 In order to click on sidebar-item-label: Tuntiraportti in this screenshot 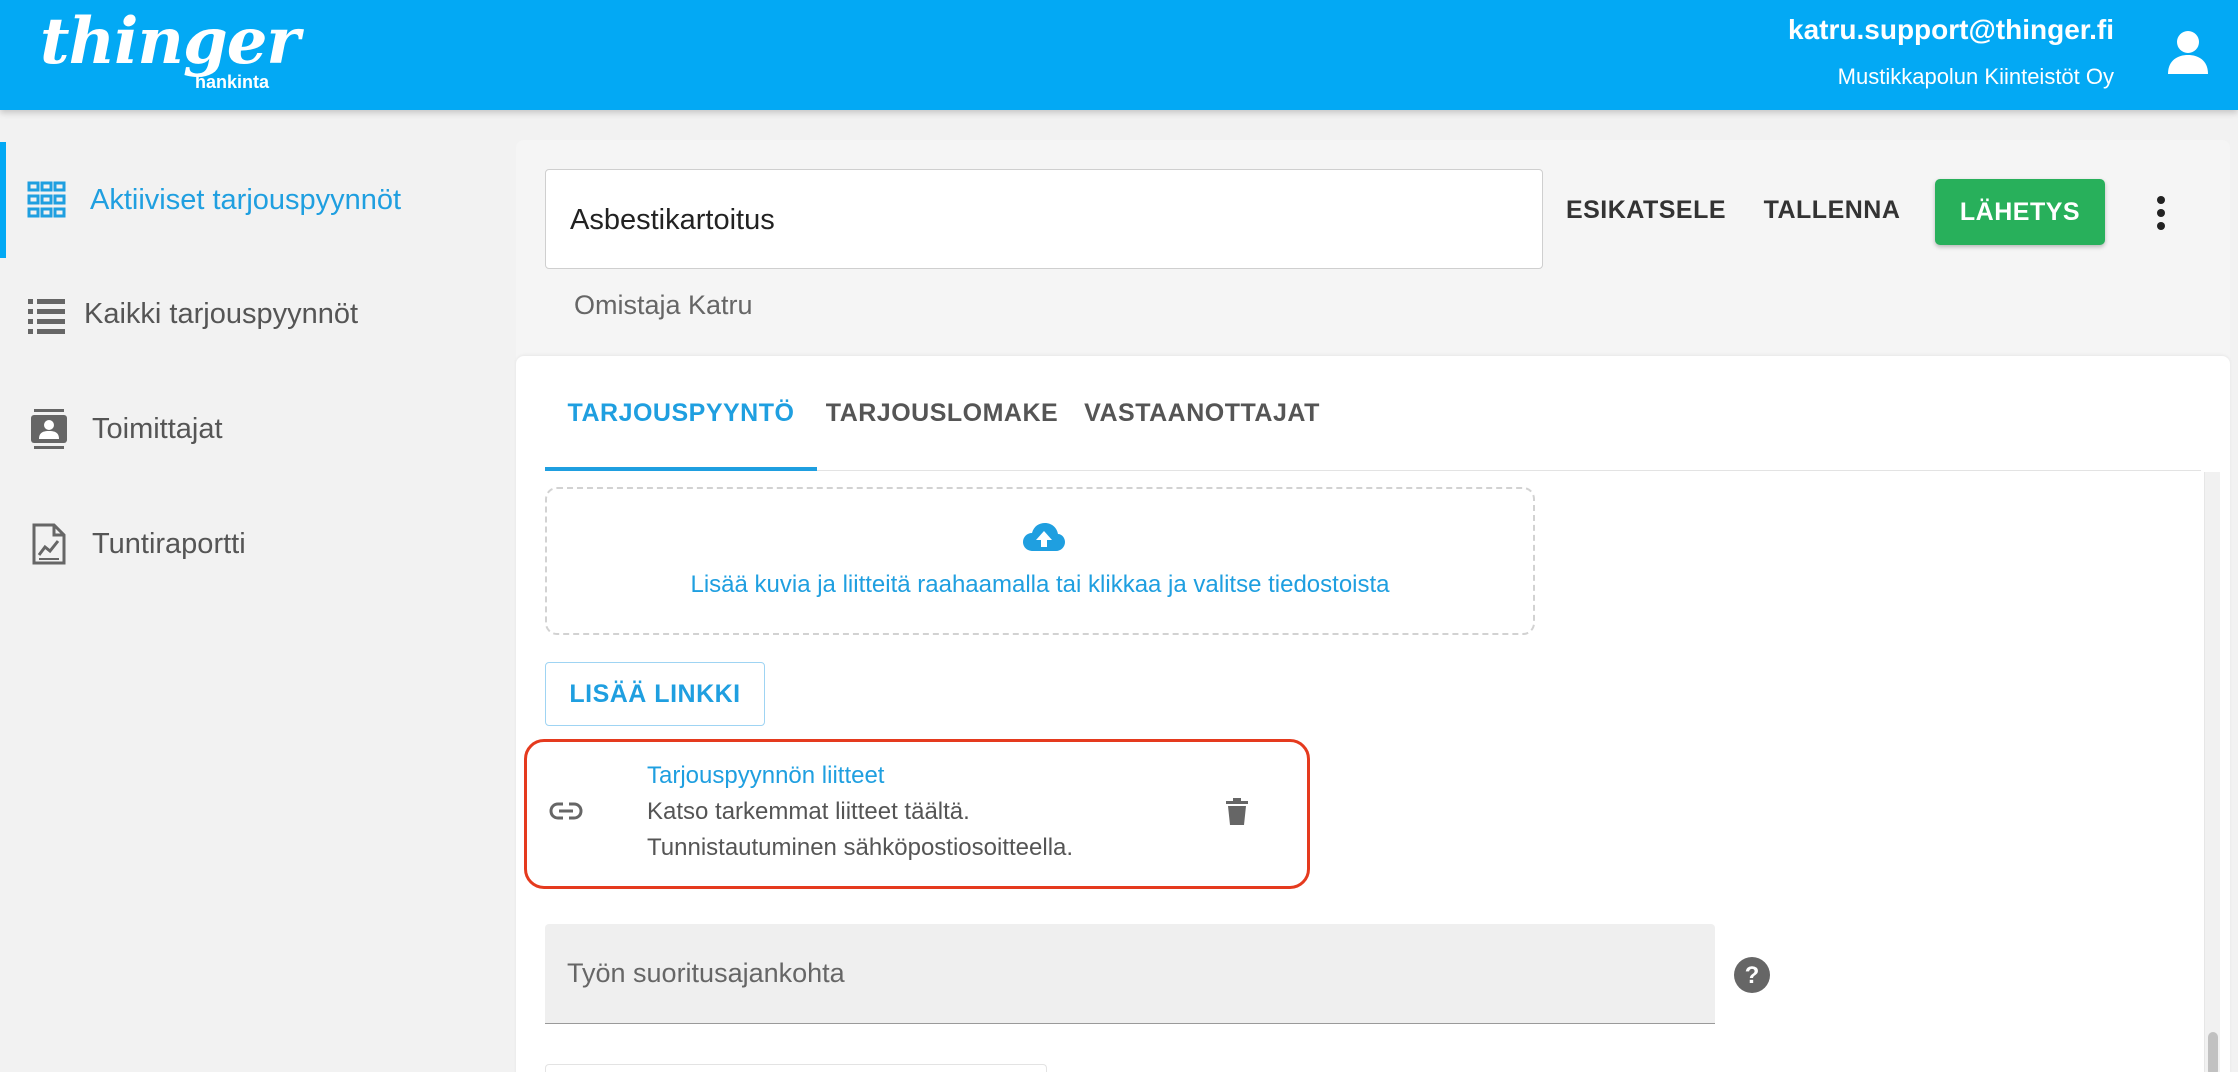, I will do `click(169, 543)`.